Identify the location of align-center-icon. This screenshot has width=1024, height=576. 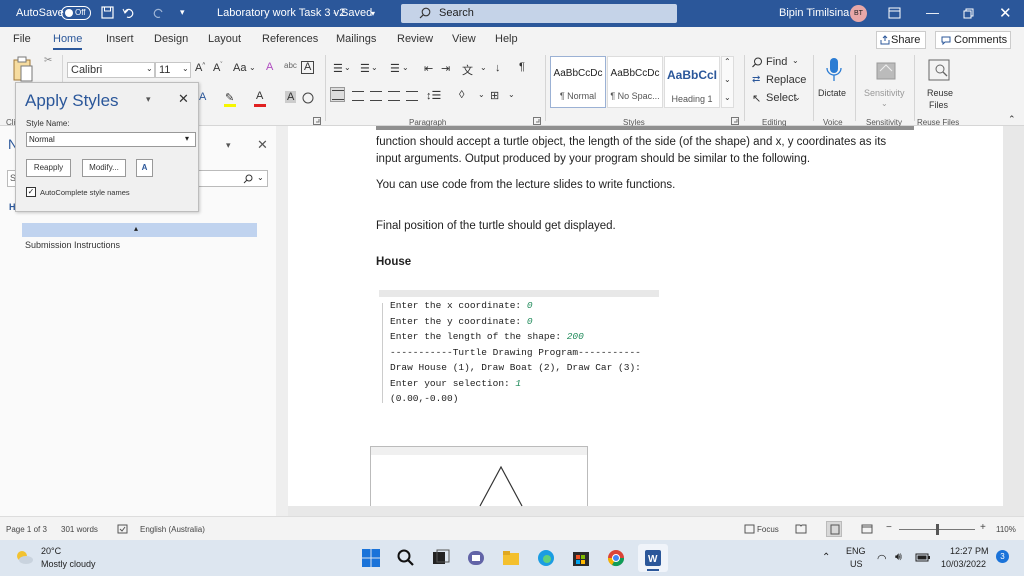
(358, 96).